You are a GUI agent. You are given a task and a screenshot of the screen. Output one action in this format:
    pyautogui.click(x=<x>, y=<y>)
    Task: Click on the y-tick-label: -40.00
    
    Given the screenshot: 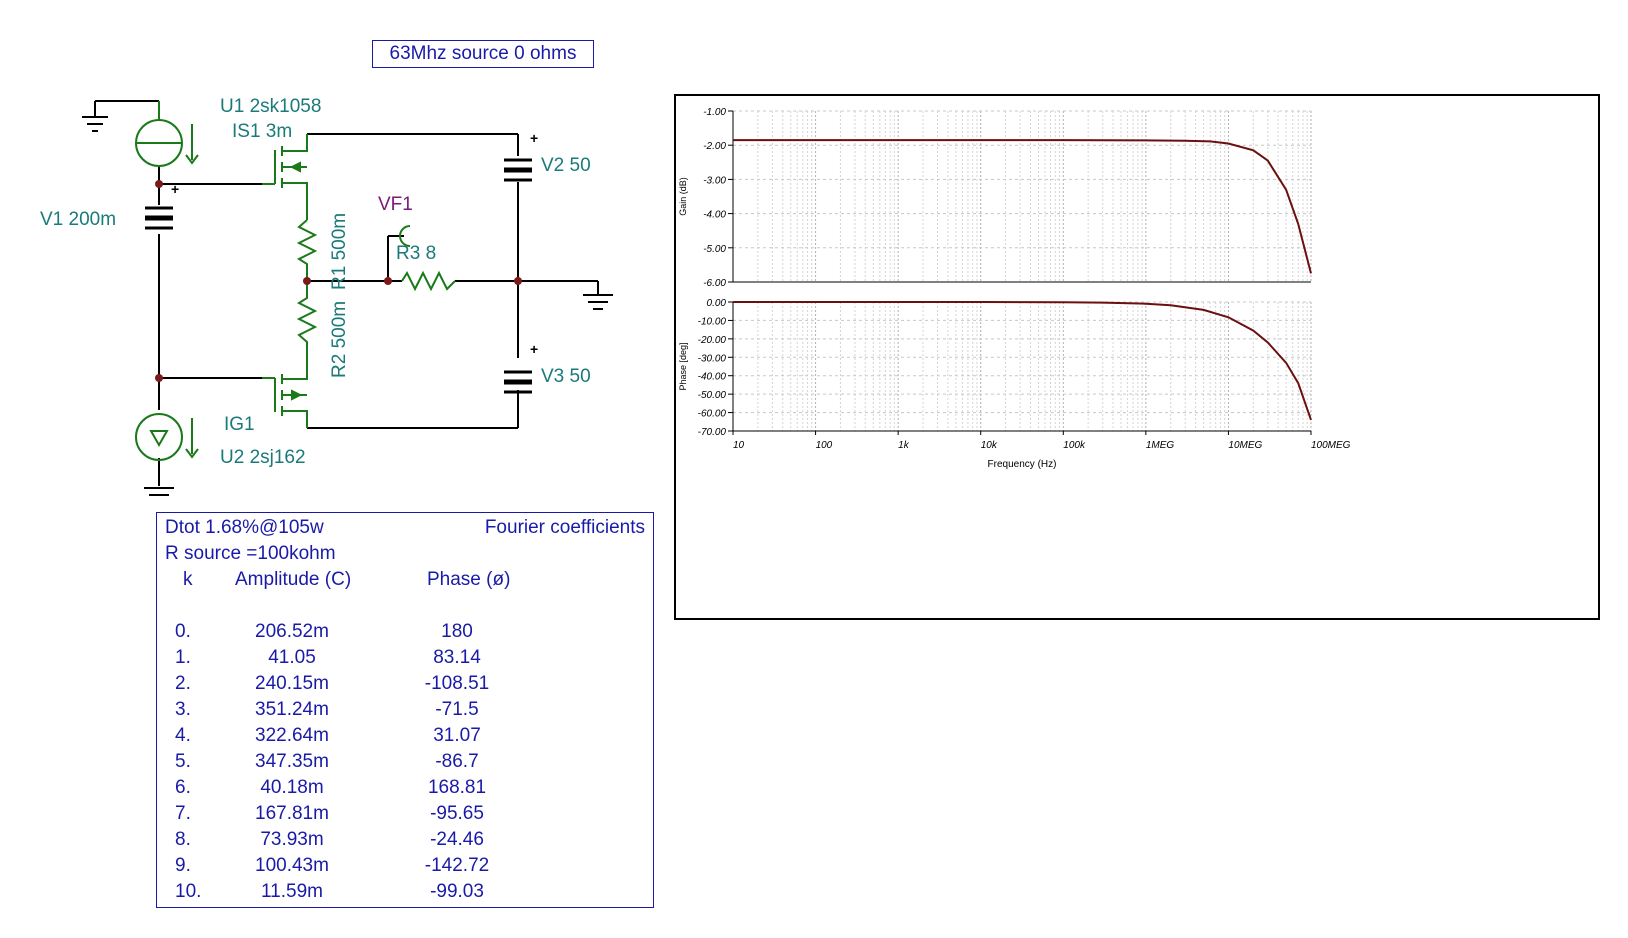 What is the action you would take?
    pyautogui.click(x=712, y=377)
    